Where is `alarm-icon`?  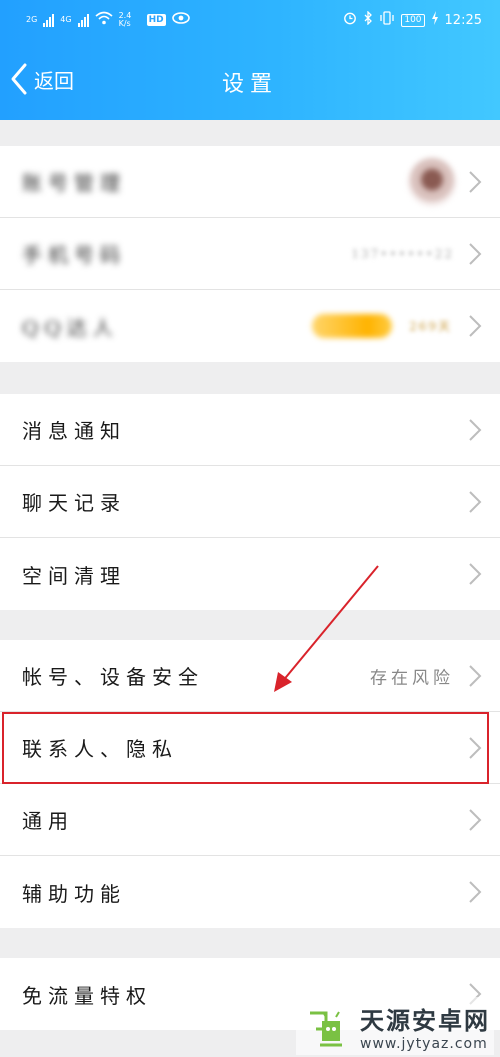 alarm-icon is located at coordinates (350, 20).